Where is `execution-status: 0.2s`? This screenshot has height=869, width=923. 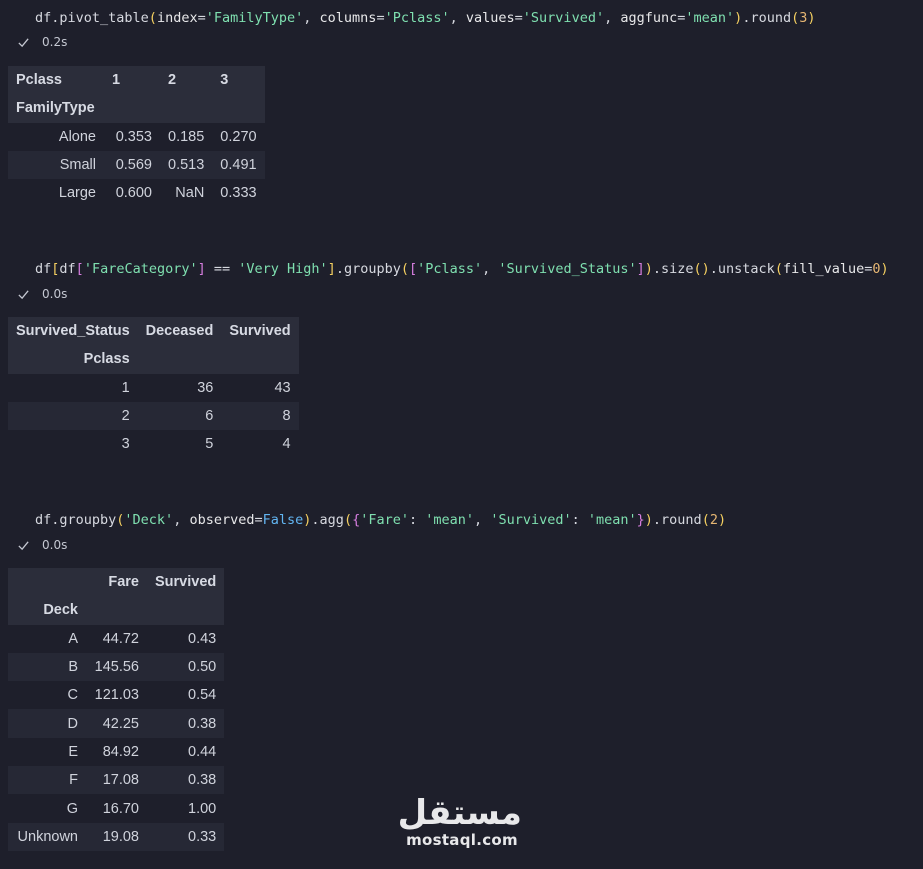 execution-status: 0.2s is located at coordinates (42, 42).